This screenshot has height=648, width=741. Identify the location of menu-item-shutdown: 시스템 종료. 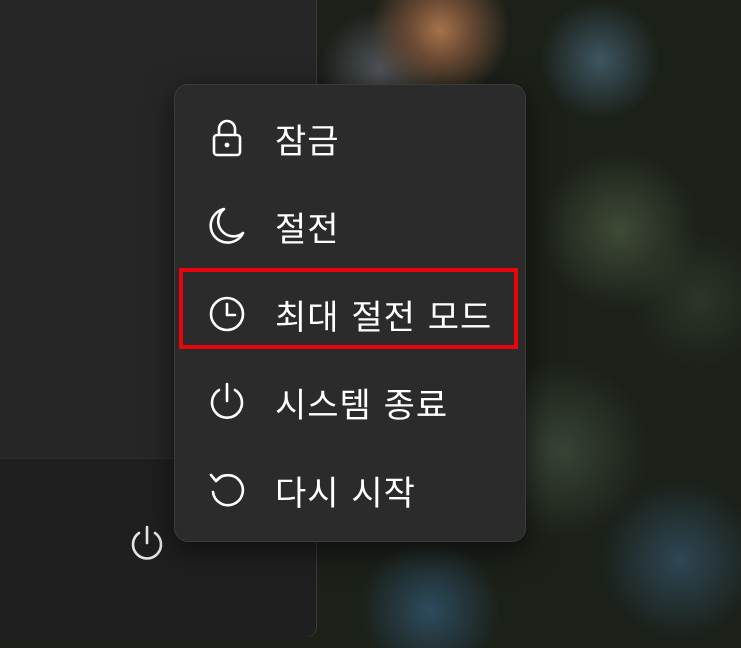
(350, 402).